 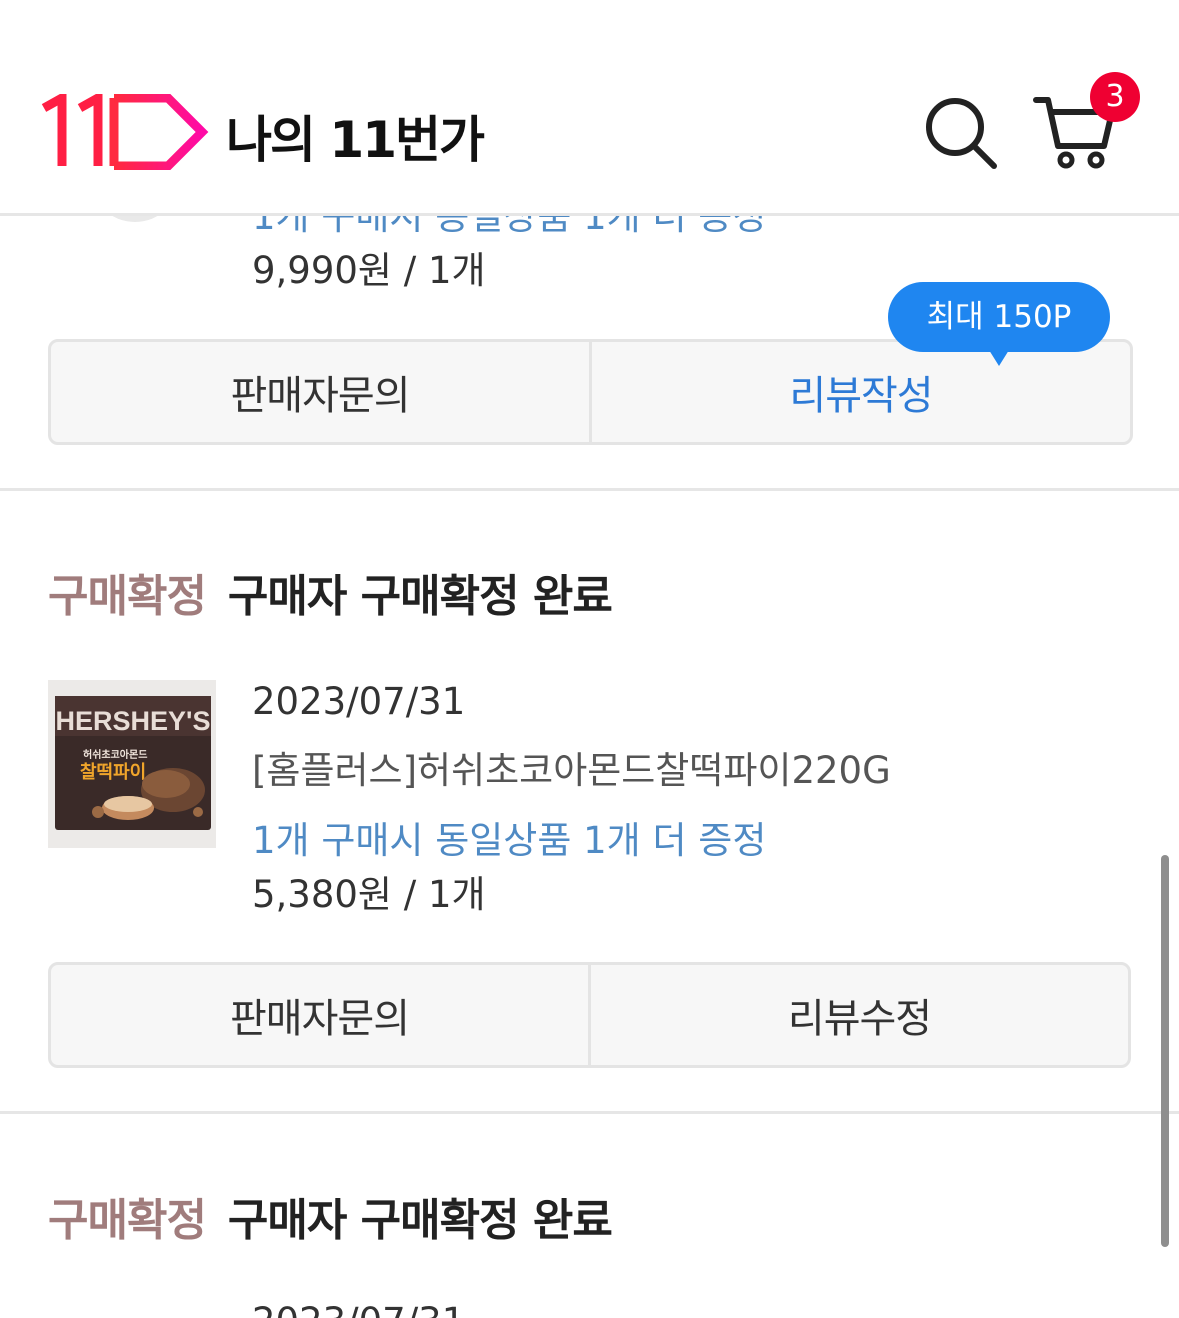 What do you see at coordinates (355, 140) in the screenshot?
I see `page-title: 나의 11번가` at bounding box center [355, 140].